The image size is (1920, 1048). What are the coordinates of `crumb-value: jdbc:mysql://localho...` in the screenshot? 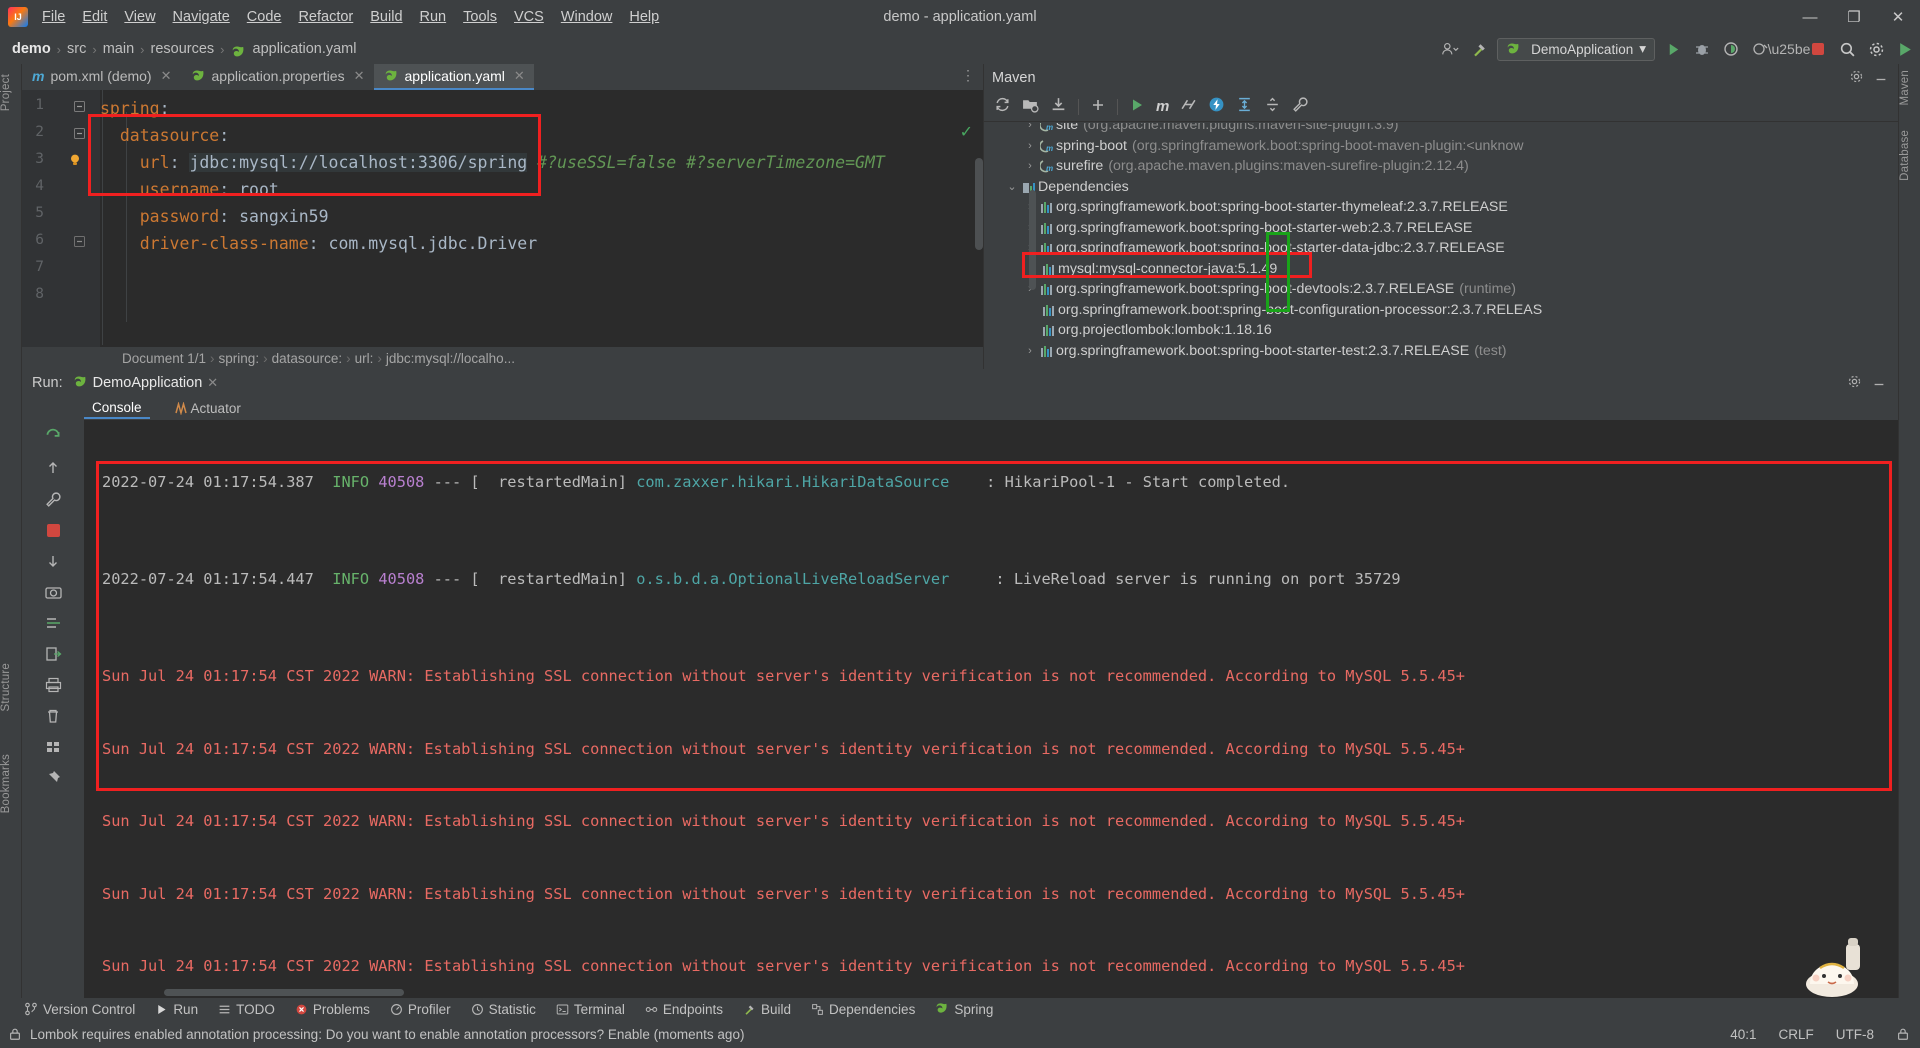 It's located at (450, 358).